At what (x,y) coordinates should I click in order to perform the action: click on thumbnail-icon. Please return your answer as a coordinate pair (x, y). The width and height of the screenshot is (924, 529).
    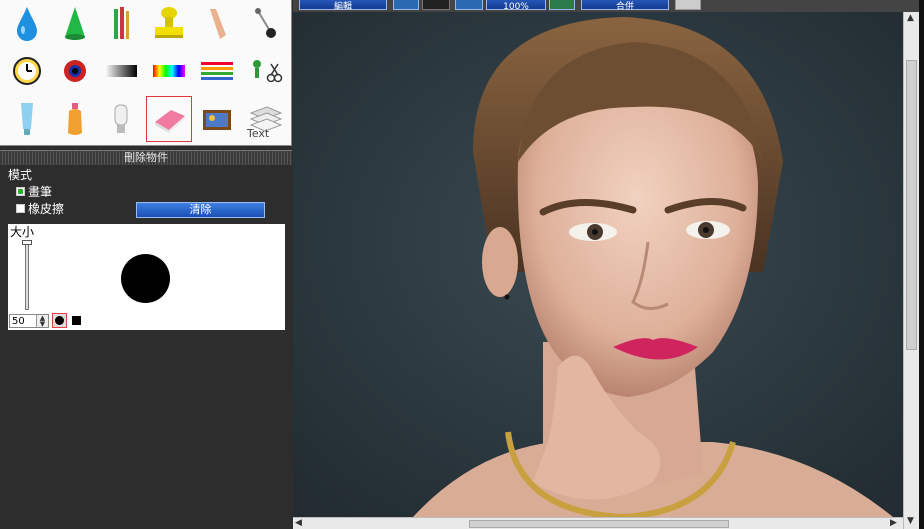
    Looking at the image, I should click on (688, 5).